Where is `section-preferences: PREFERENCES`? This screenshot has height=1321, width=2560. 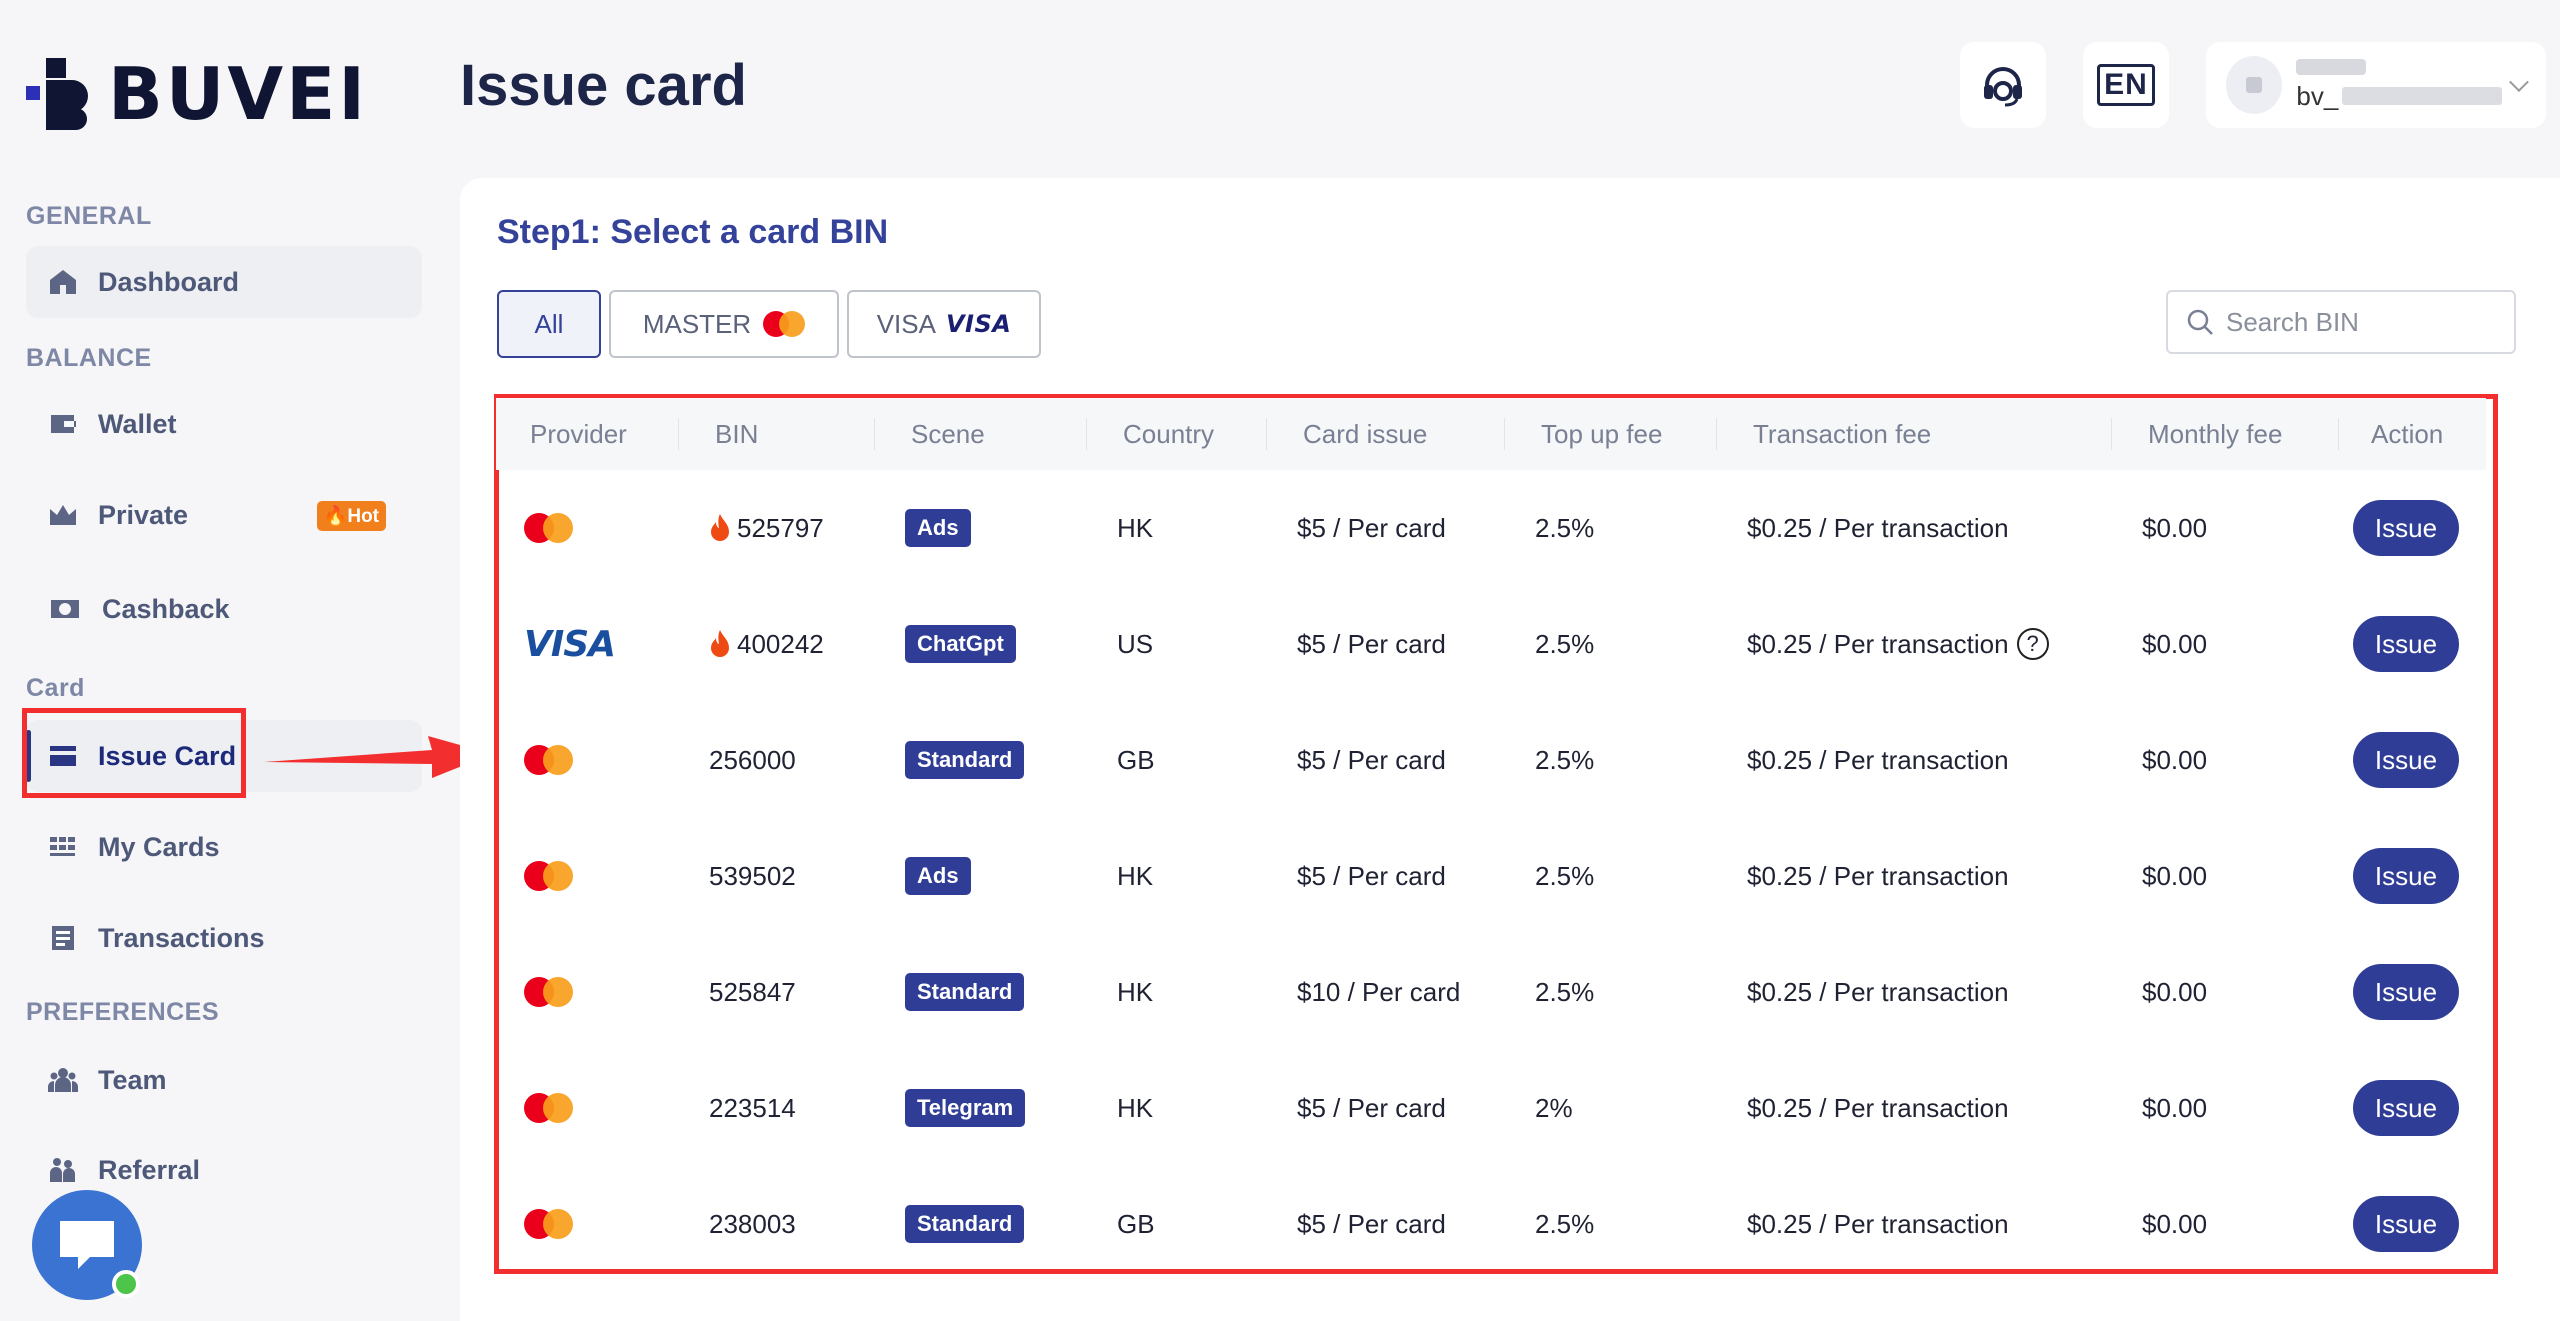
section-preferences: PREFERENCES is located at coordinates (123, 1012).